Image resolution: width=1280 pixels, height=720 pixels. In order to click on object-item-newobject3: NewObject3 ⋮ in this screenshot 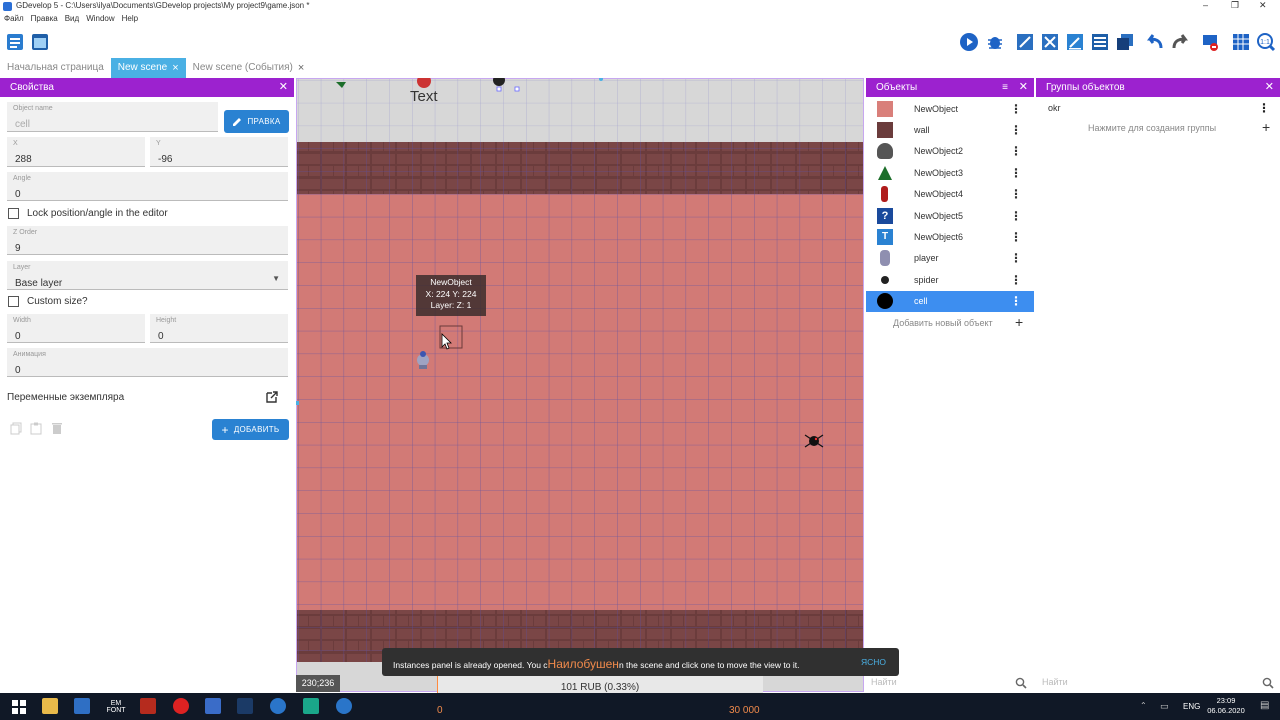, I will do `click(950, 172)`.